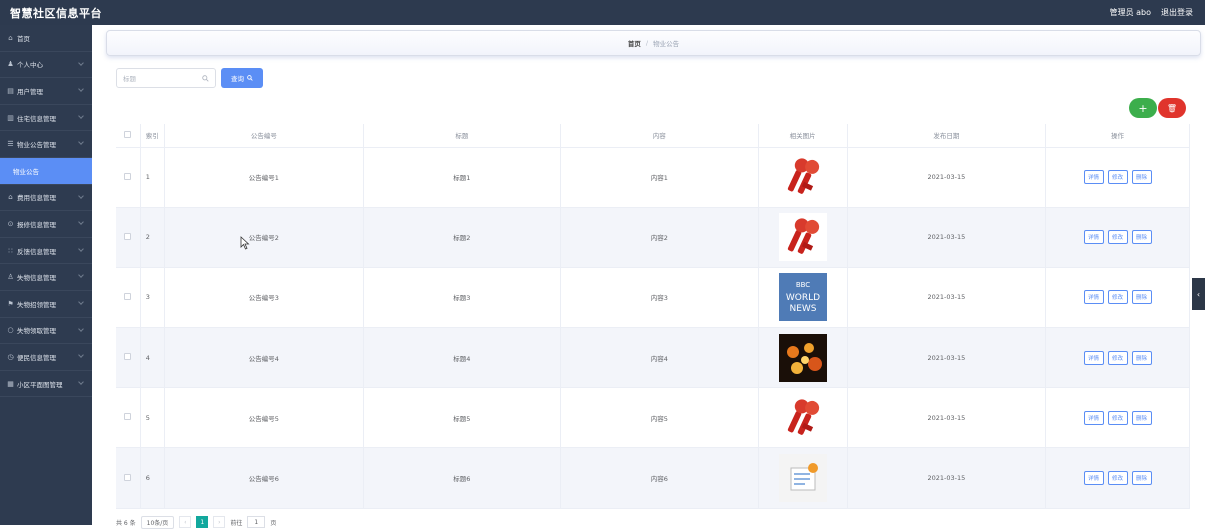  Describe the element at coordinates (237, 79) in the screenshot. I see `search-button-label: 查询` at that location.